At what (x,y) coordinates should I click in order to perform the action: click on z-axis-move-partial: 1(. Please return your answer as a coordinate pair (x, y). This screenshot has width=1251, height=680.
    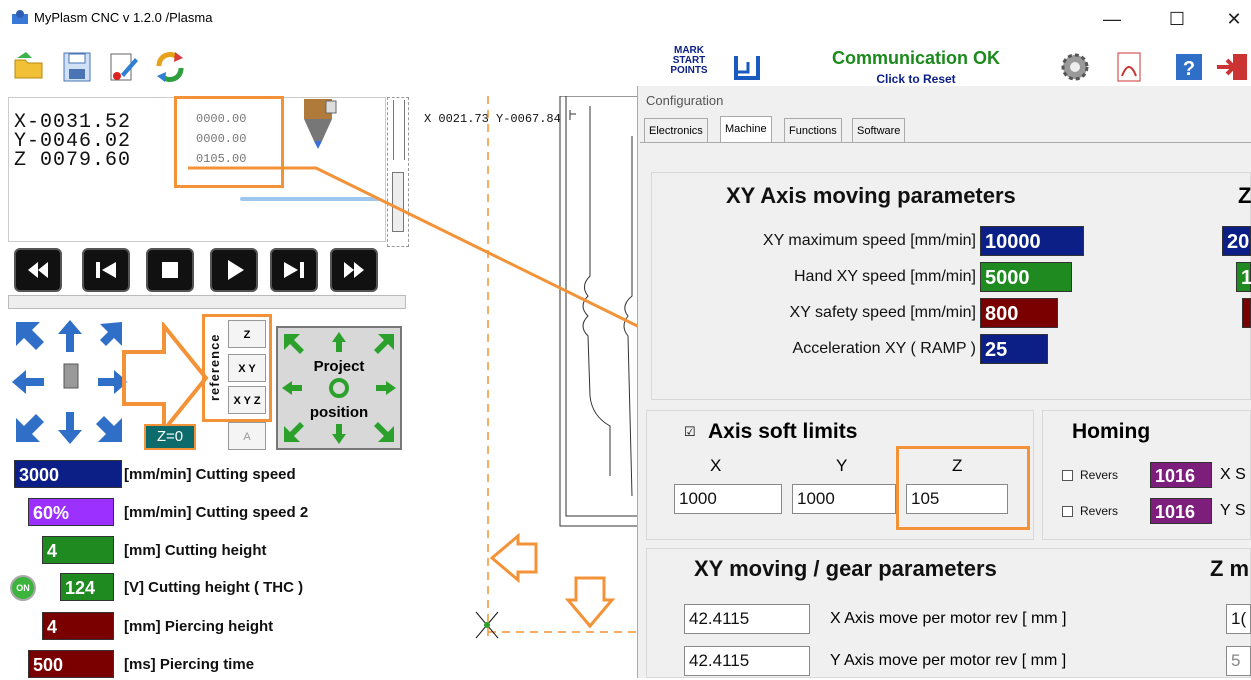
    Looking at the image, I should click on (1238, 619).